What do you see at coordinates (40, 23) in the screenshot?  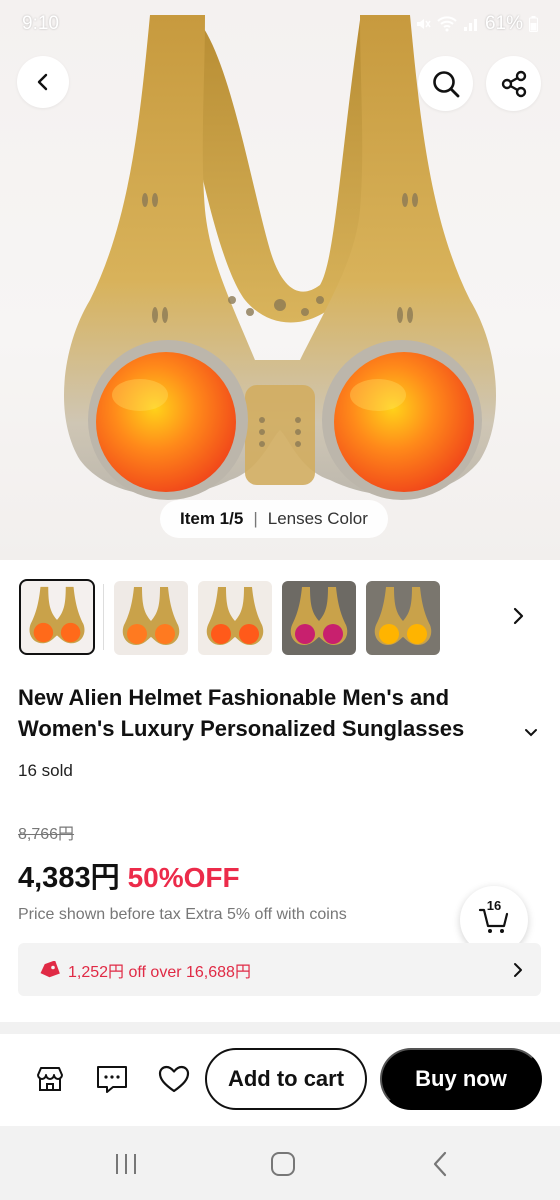 I see `status-time: 9:10` at bounding box center [40, 23].